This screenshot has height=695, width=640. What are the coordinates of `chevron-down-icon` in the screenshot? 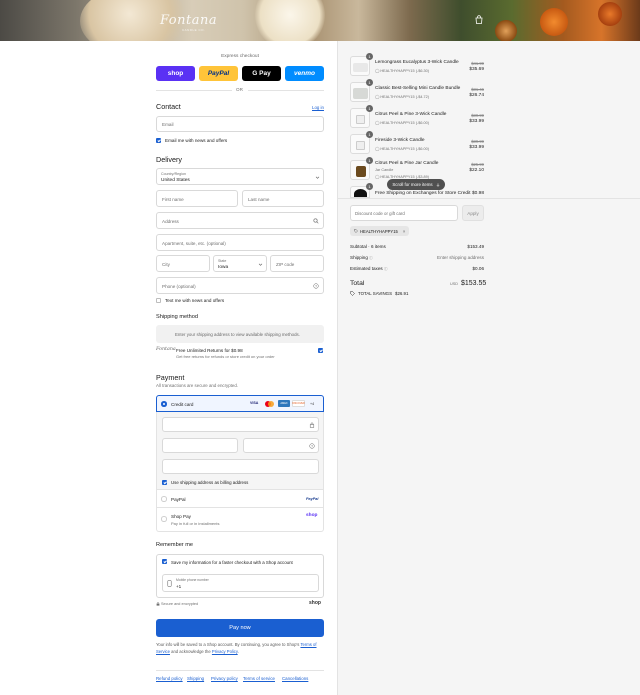 It's located at (317, 177).